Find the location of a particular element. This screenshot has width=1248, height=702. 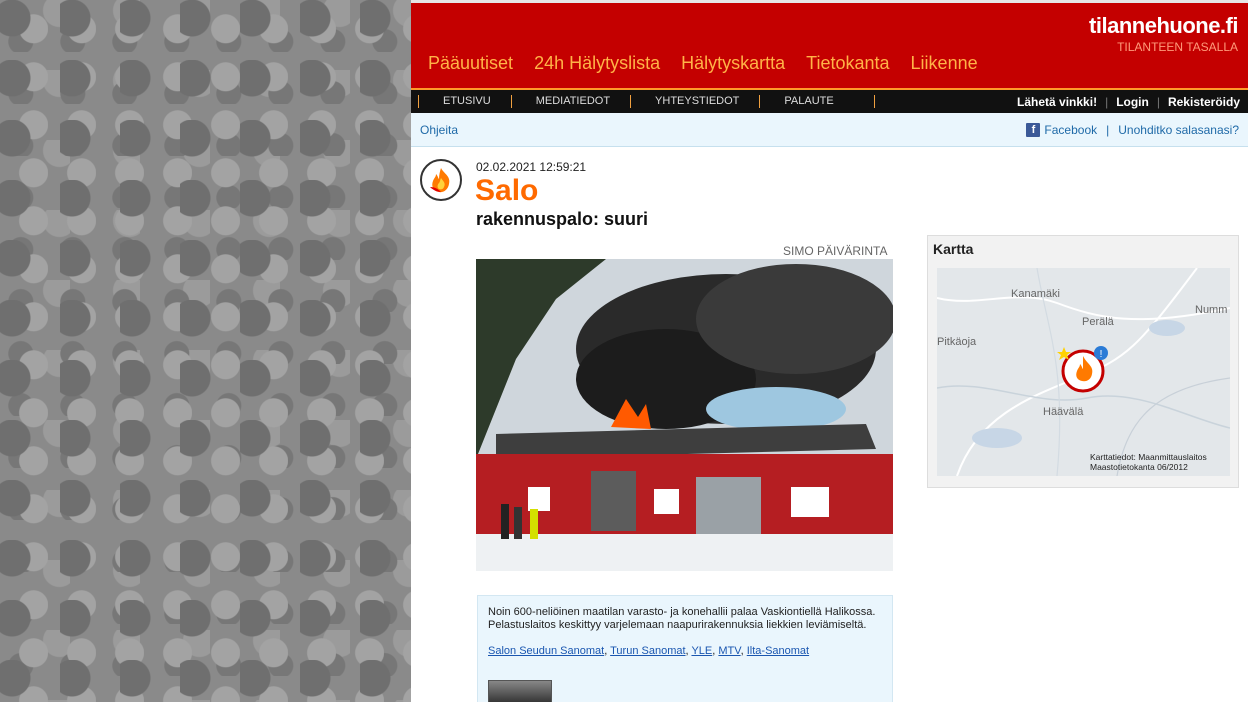

brand-name: tilannehuone.fi is located at coordinates (1163, 25).